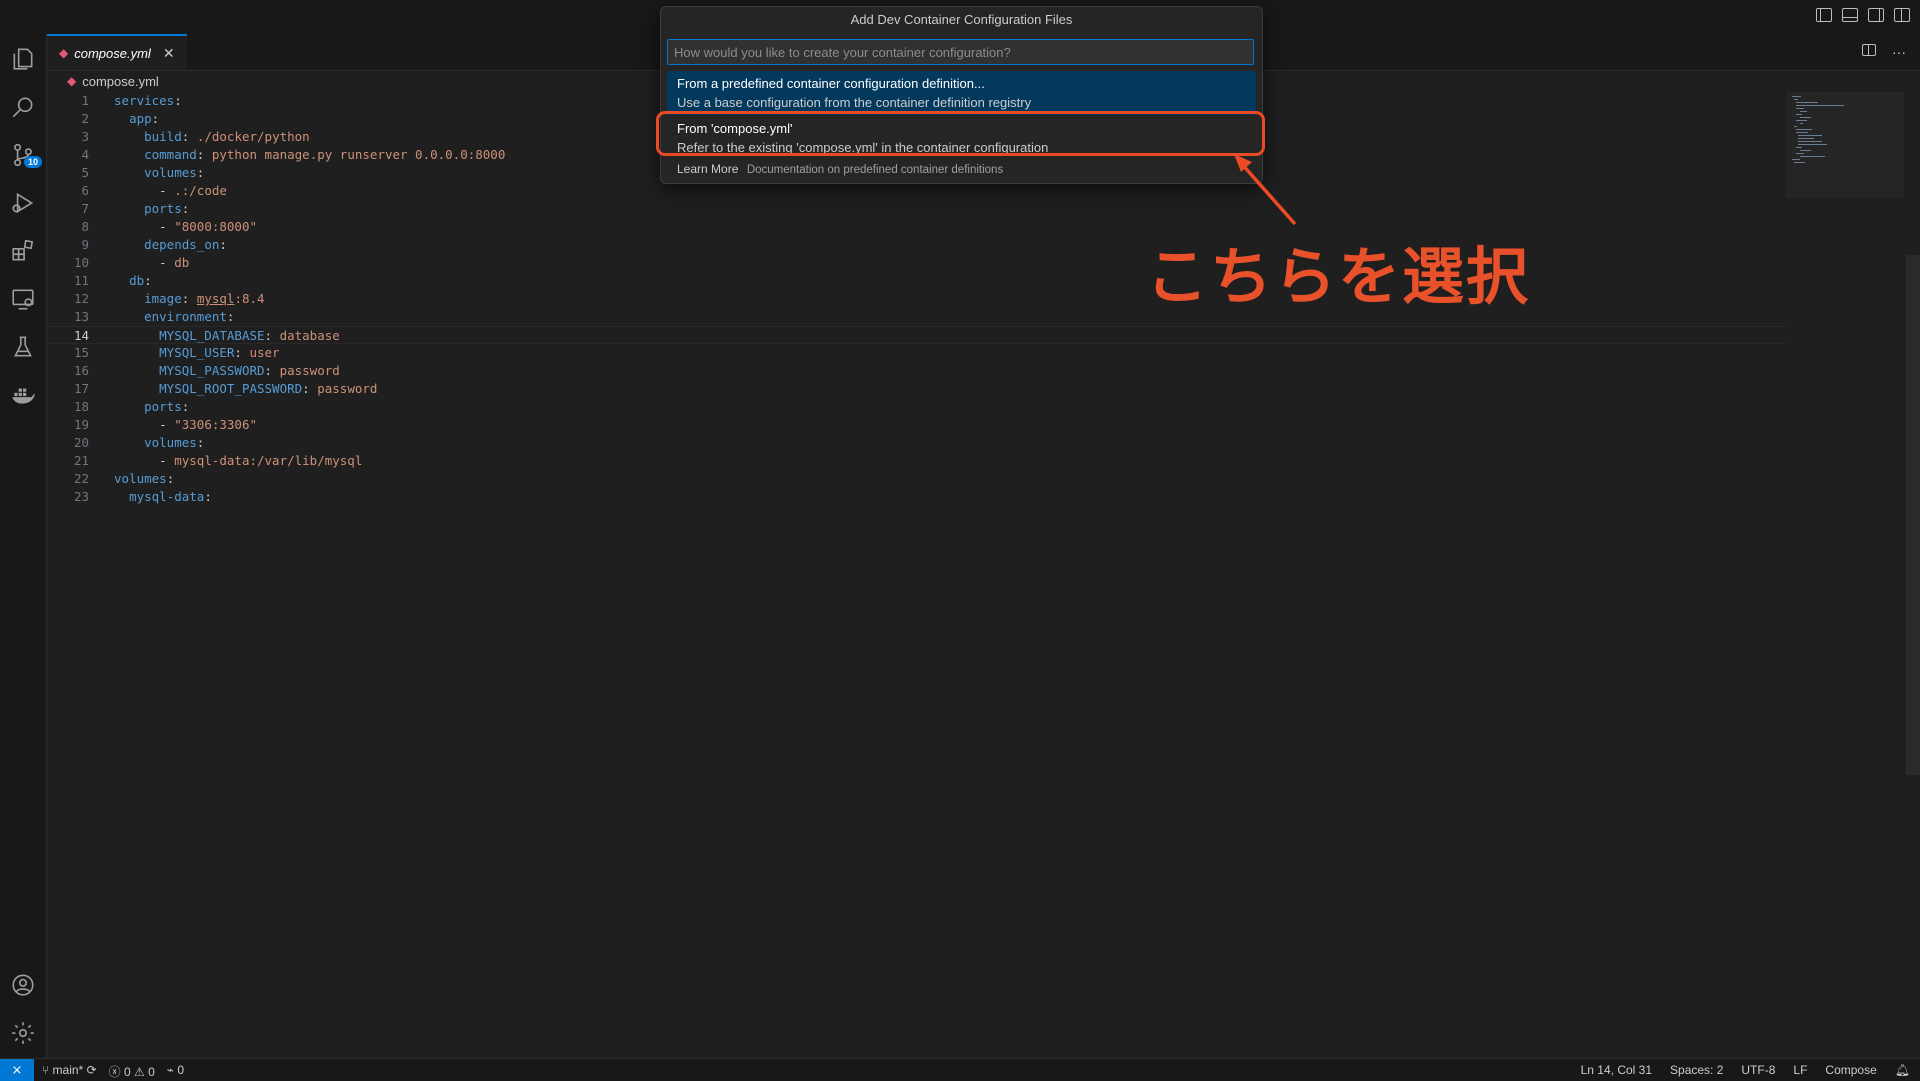 This screenshot has width=1920, height=1081. I want to click on settings-gear-icon, so click(23, 1033).